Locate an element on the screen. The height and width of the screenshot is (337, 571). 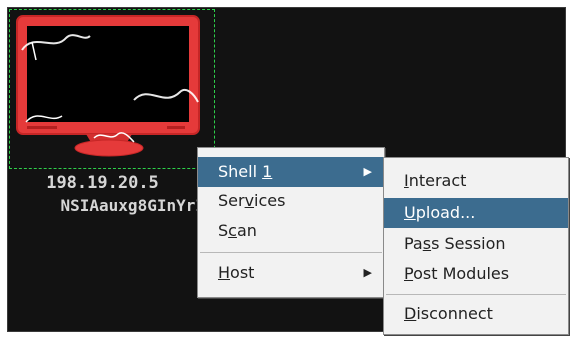
submenu-item-post-modules: Post Modules is located at coordinates (476, 274).